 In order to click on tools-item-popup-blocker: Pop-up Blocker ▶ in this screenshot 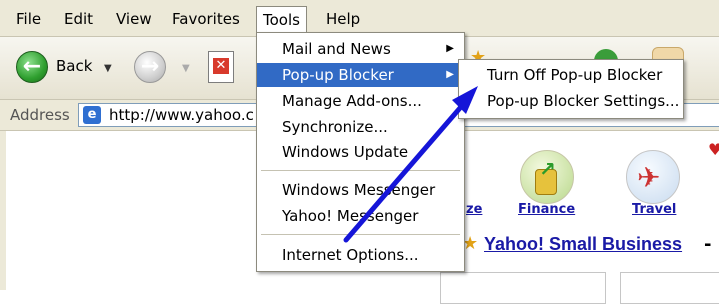, I will do `click(360, 75)`.